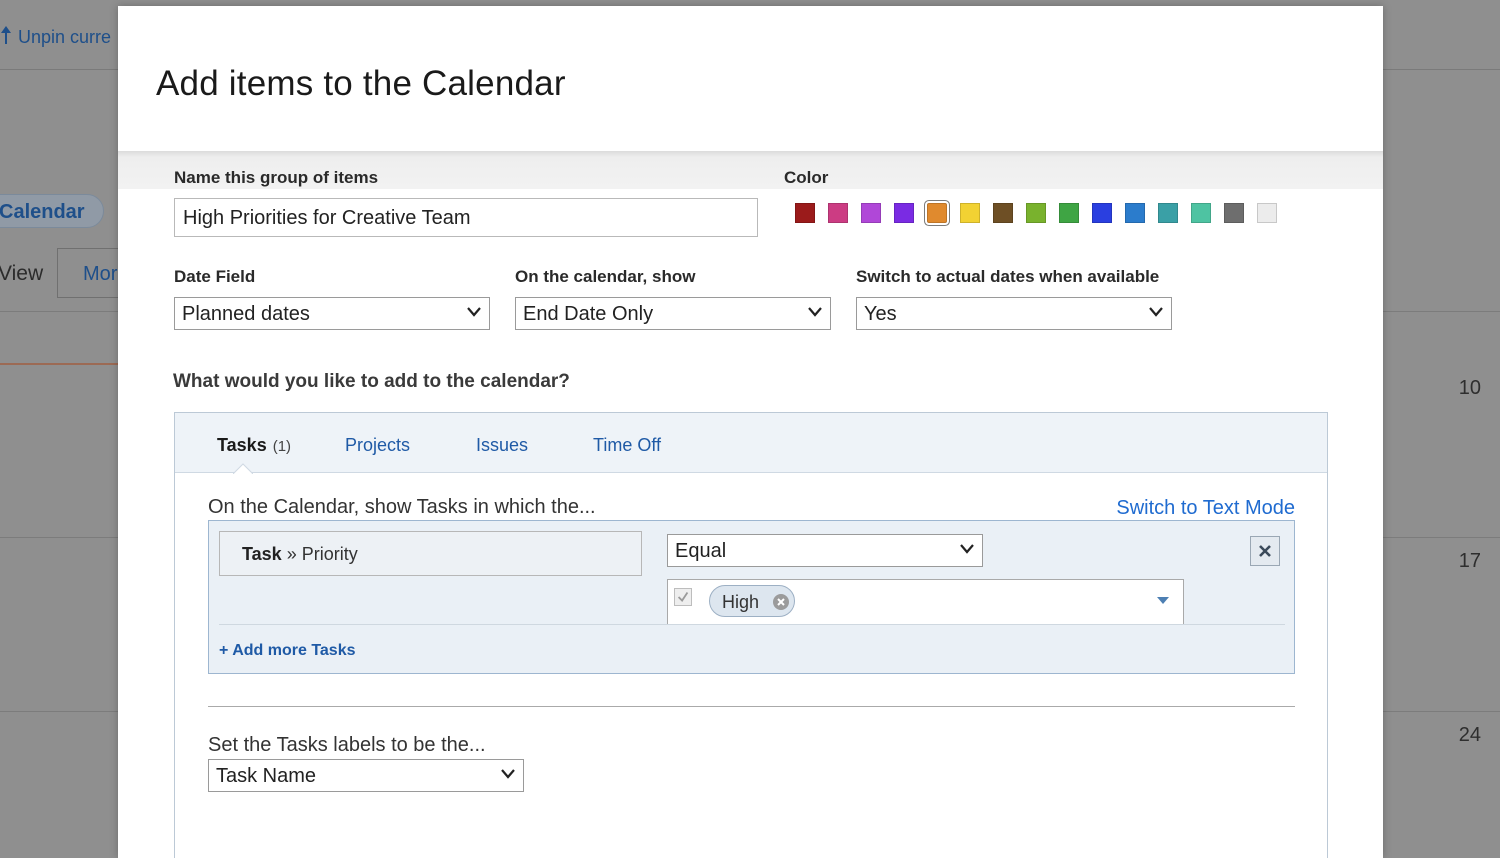 The image size is (1500, 858). I want to click on filter-value-input: High, so click(925, 602).